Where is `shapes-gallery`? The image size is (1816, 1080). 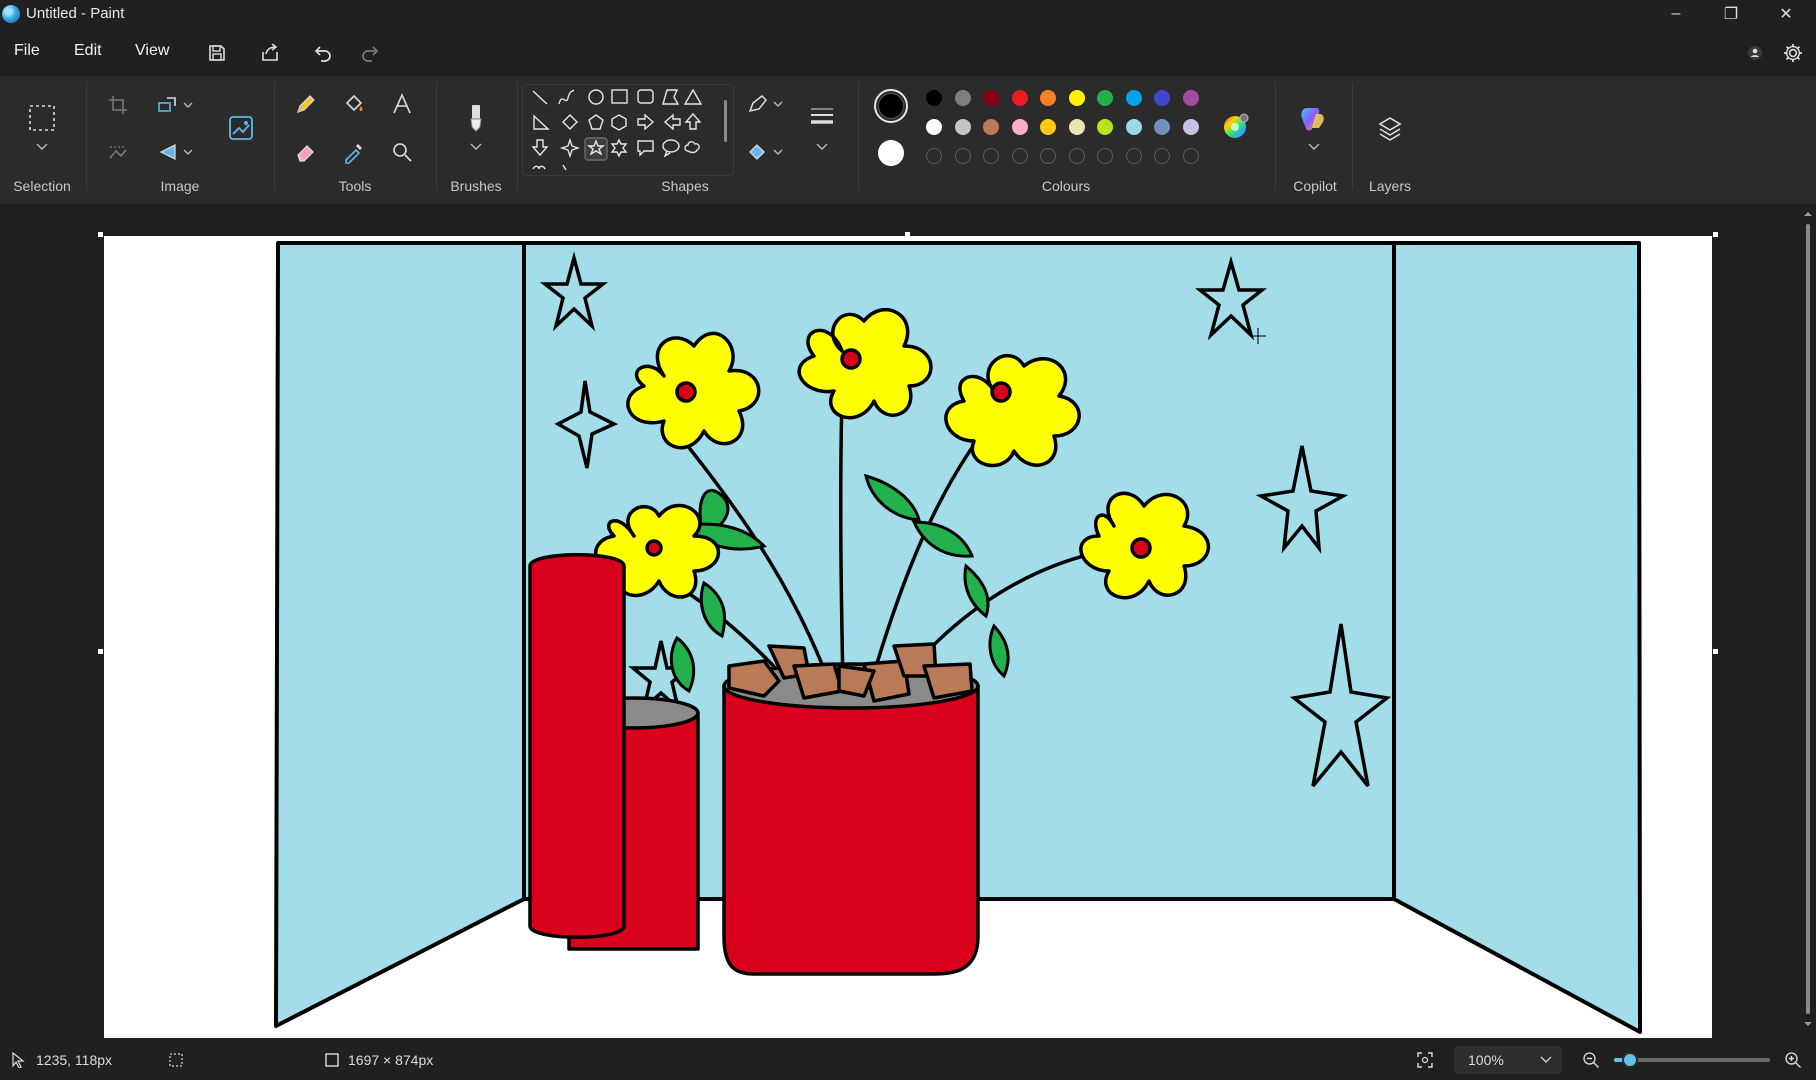
shapes-gallery is located at coordinates (628, 130).